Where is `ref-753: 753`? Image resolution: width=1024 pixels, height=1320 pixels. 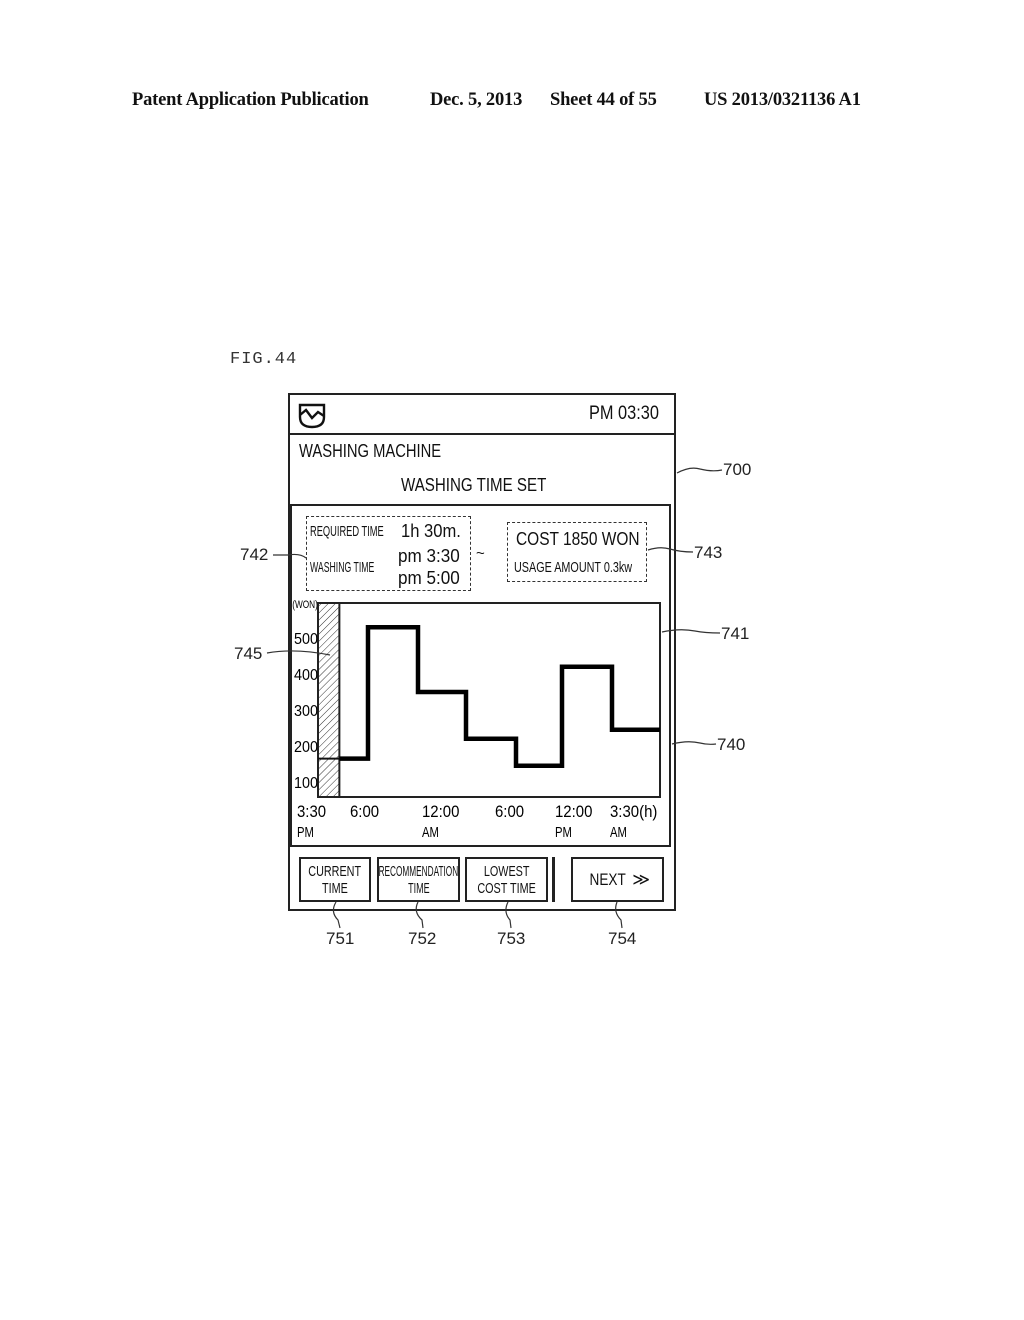 ref-753: 753 is located at coordinates (511, 938).